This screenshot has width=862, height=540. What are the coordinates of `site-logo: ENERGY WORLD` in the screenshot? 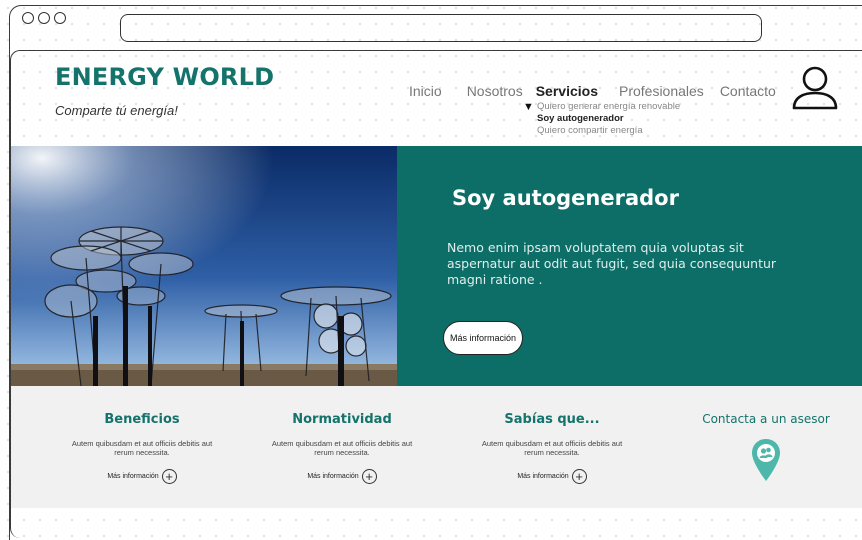 It's located at (164, 77).